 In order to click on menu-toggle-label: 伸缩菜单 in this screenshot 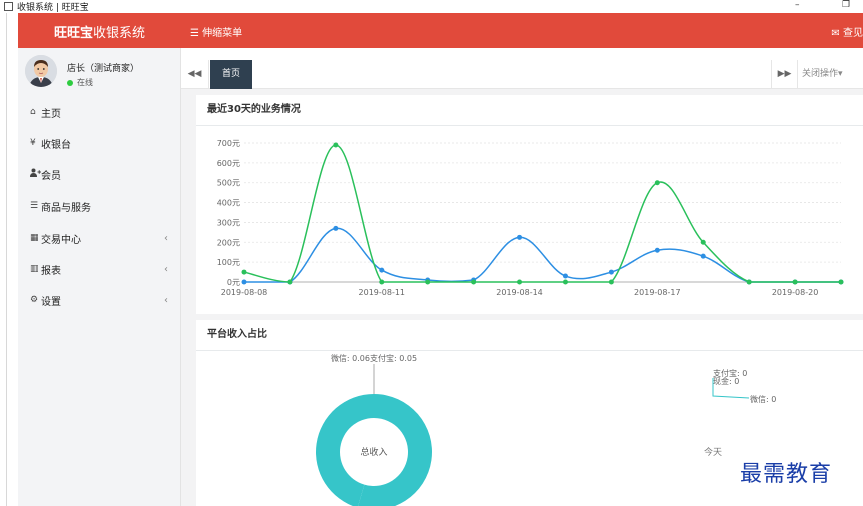, I will do `click(222, 33)`.